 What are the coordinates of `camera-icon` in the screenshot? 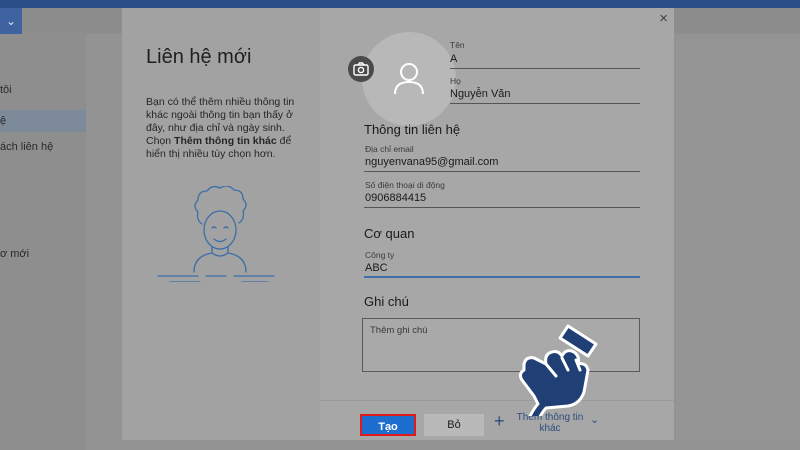 It's located at (361, 69).